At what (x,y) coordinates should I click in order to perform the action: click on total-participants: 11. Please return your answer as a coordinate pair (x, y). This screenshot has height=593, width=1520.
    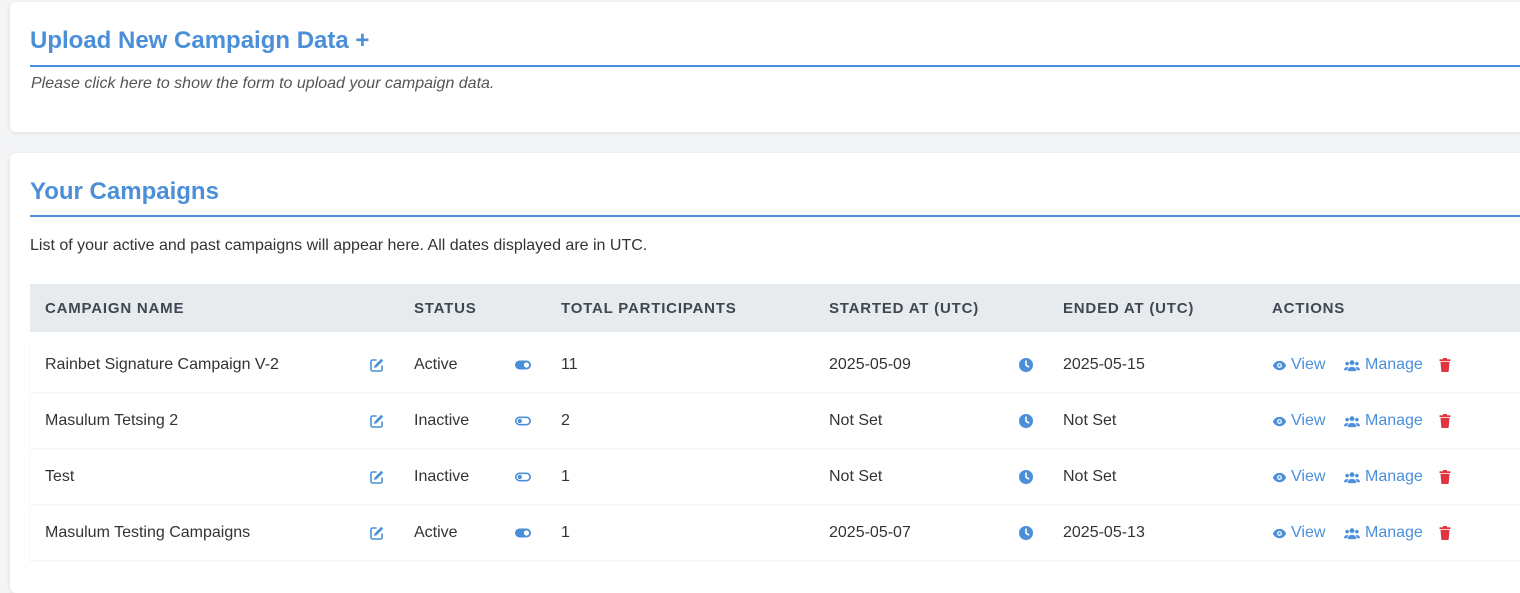
    Looking at the image, I should click on (569, 364).